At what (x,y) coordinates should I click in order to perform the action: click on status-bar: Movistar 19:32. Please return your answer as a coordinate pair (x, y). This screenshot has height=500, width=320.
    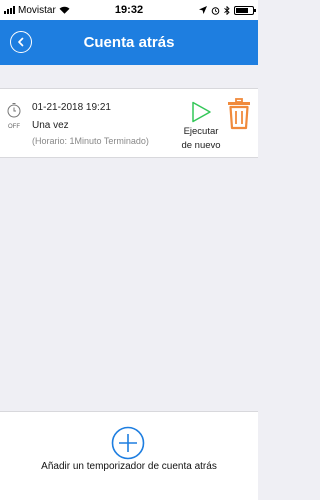
    Looking at the image, I should click on (129, 10).